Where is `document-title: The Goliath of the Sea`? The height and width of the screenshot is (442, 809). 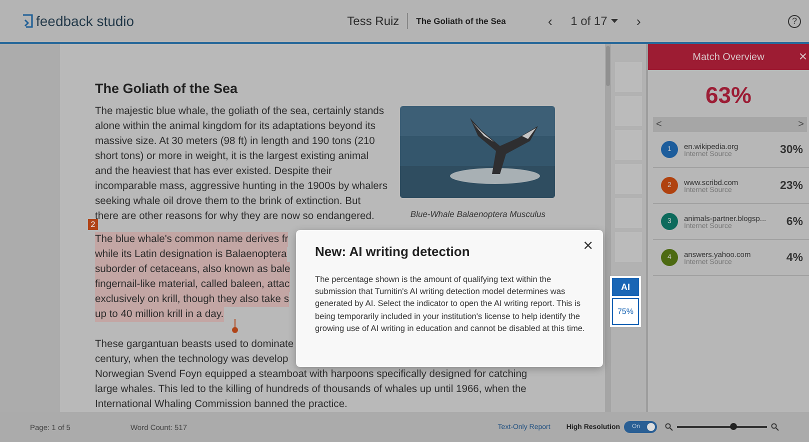
document-title: The Goliath of the Sea is located at coordinates (167, 89).